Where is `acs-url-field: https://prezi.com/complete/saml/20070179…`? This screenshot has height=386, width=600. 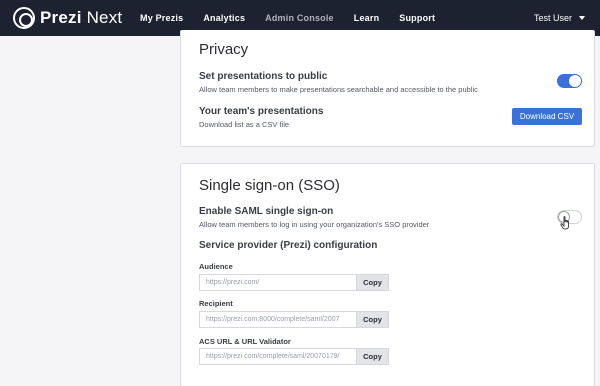
acs-url-field: https://prezi.com/complete/saml/20070179… is located at coordinates (277, 356).